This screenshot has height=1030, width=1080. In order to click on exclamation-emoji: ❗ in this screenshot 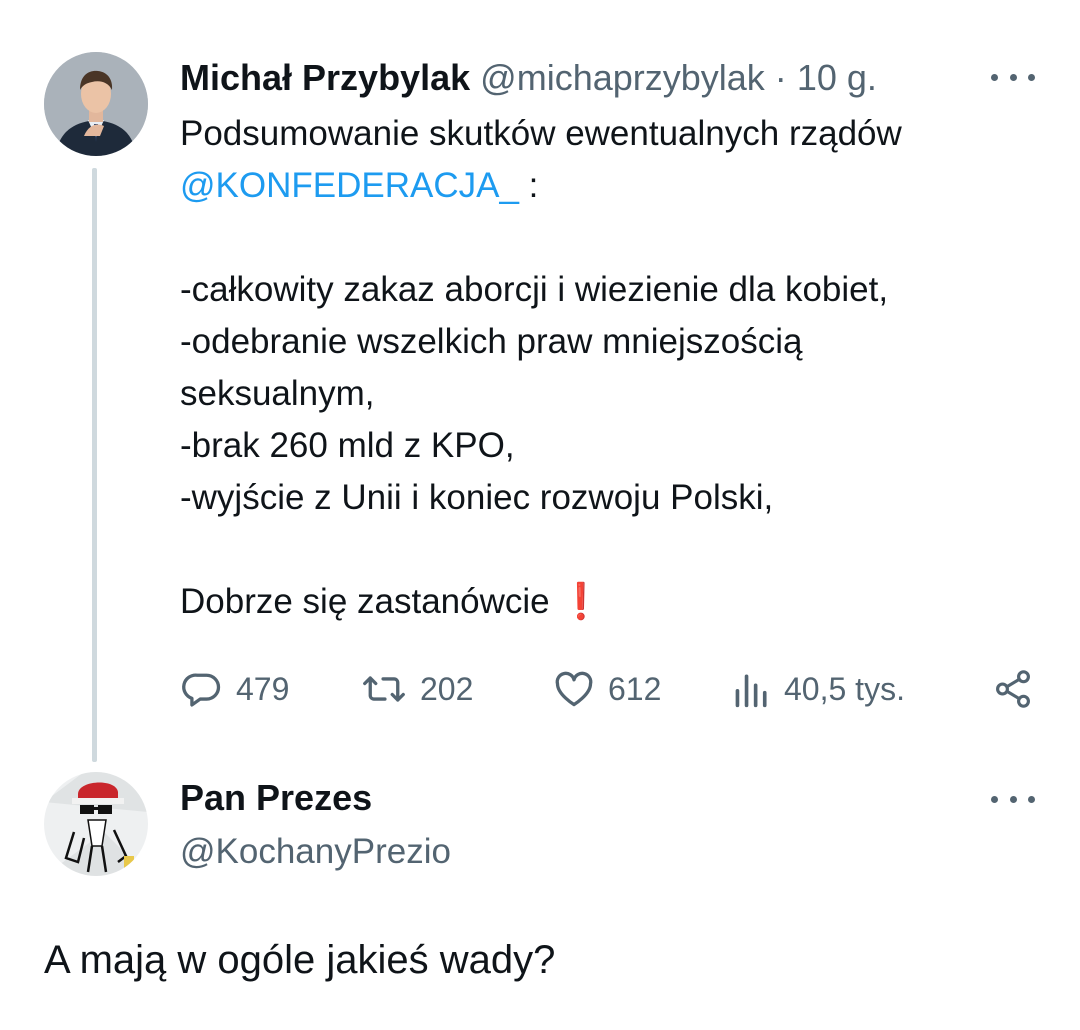, I will do `click(581, 601)`.